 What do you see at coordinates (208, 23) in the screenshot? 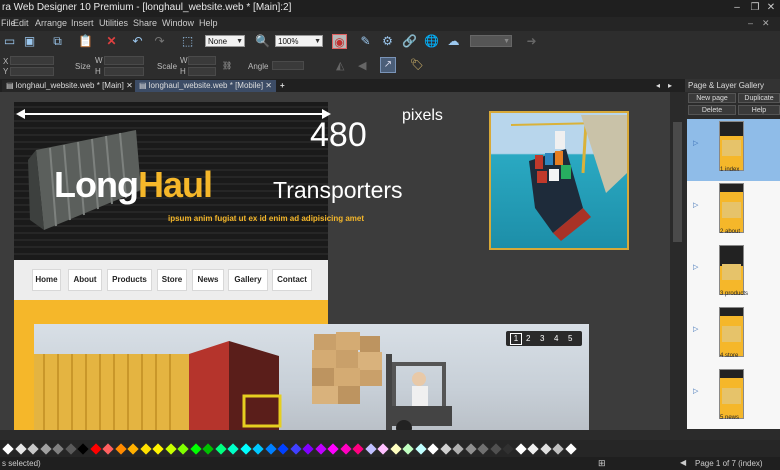
I see `menu-help: Help` at bounding box center [208, 23].